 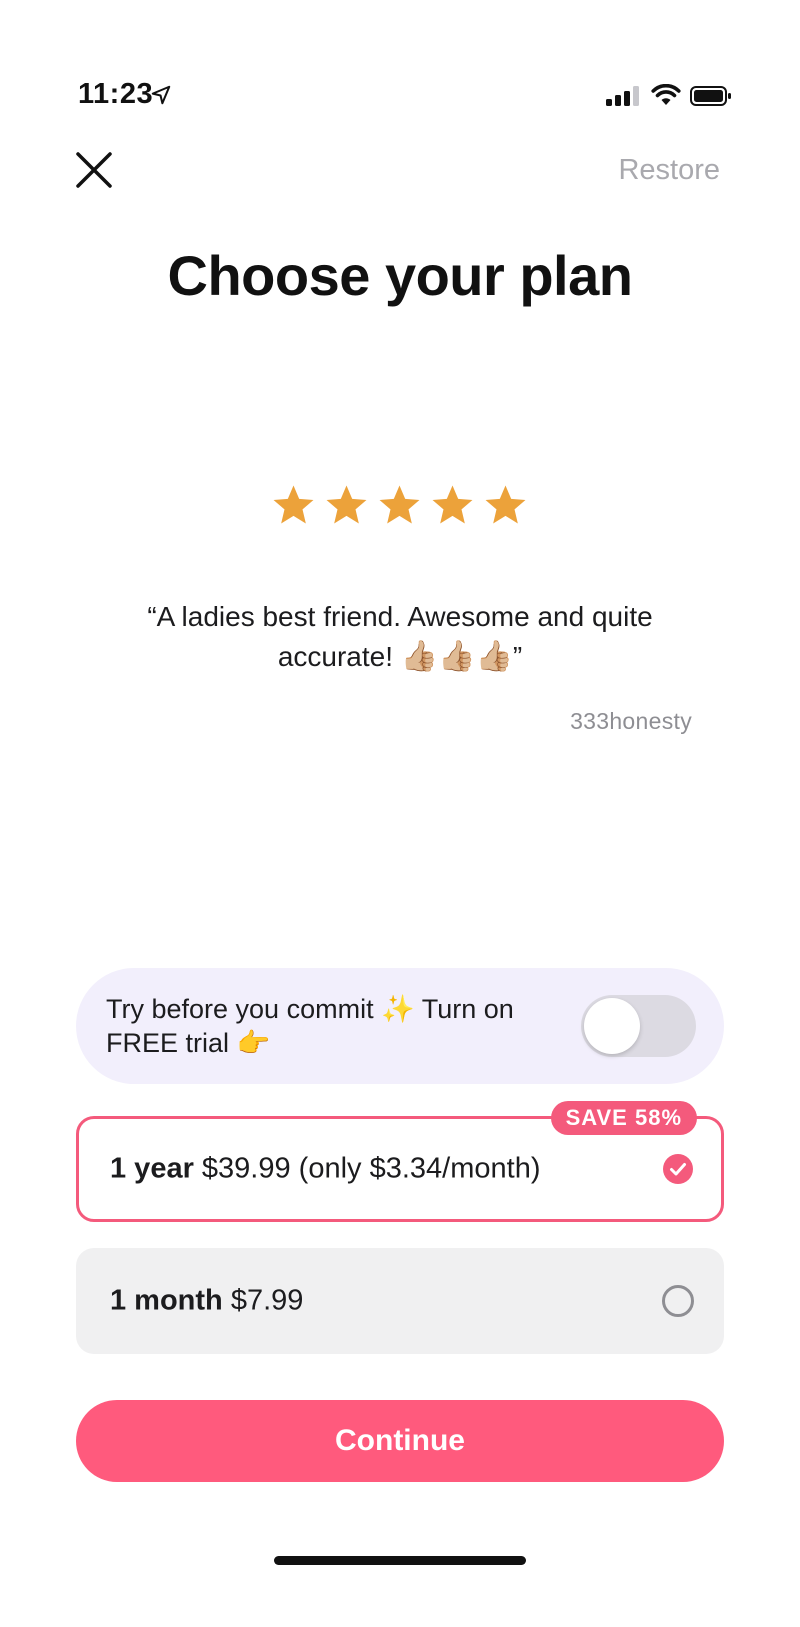 I want to click on plan-name: 1 month, so click(x=166, y=1300).